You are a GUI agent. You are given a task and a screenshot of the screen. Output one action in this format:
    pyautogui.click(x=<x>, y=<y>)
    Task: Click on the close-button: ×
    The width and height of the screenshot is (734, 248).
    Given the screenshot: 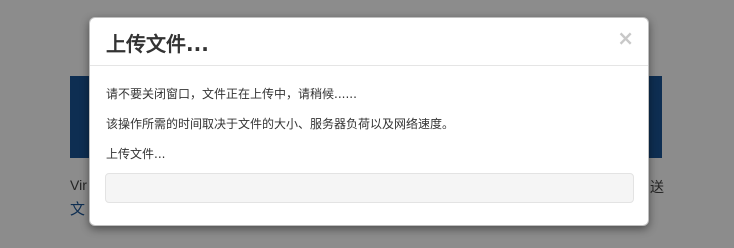 What is the action you would take?
    pyautogui.click(x=625, y=38)
    